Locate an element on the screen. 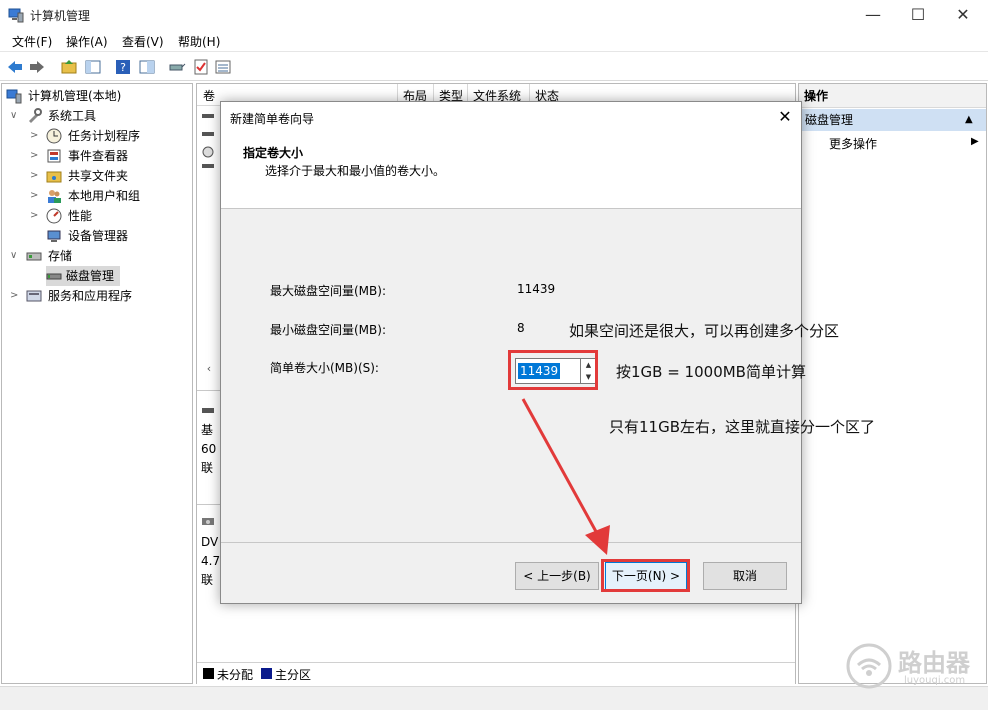 The image size is (988, 710). disk-management-icon is located at coordinates (54, 276).